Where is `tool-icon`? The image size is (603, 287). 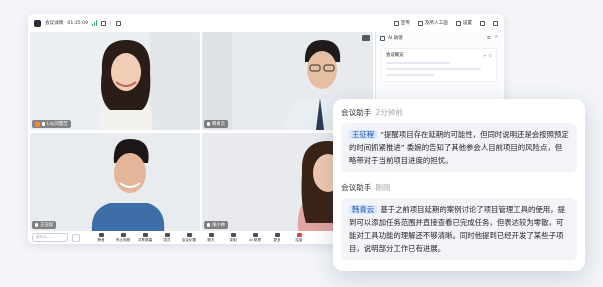
tool-icon is located at coordinates (420, 23).